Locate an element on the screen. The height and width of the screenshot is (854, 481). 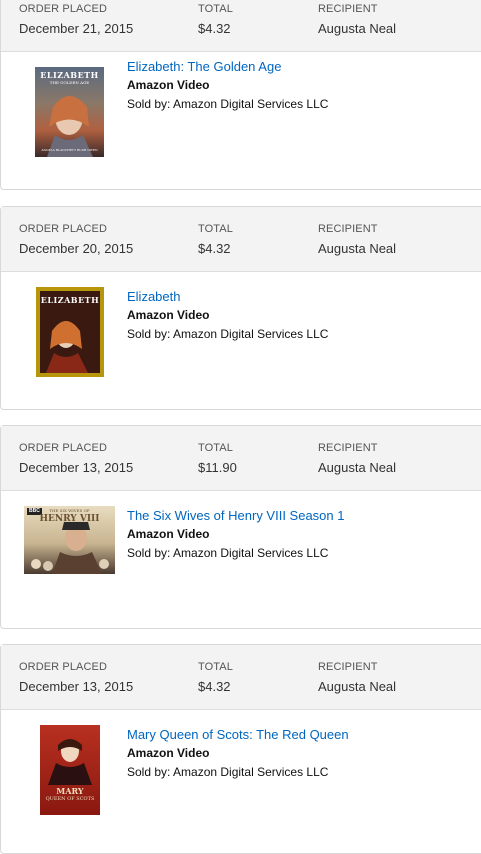
product-title-link: The Six Wives of Henry VIII Season 1 is located at coordinates (235, 516).